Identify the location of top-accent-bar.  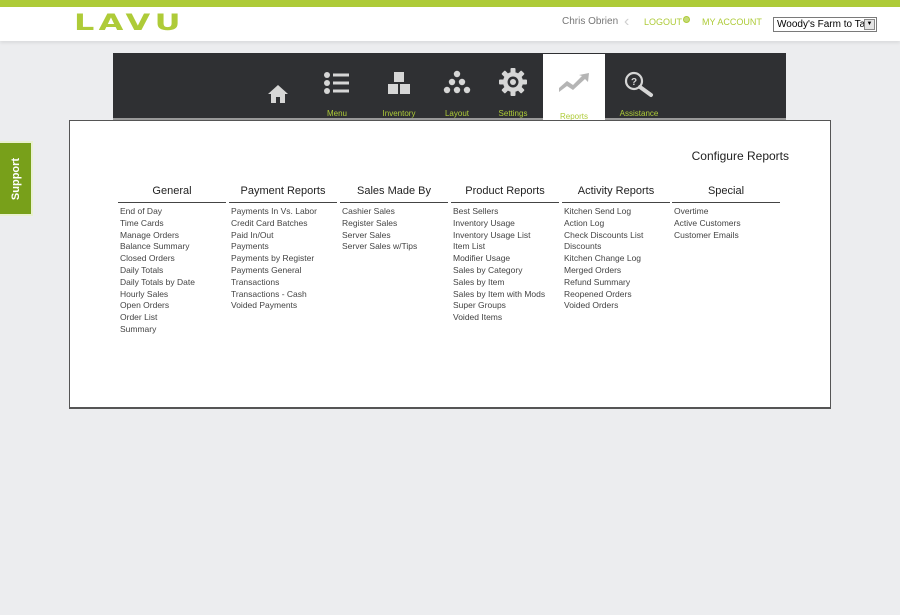
(450, 3).